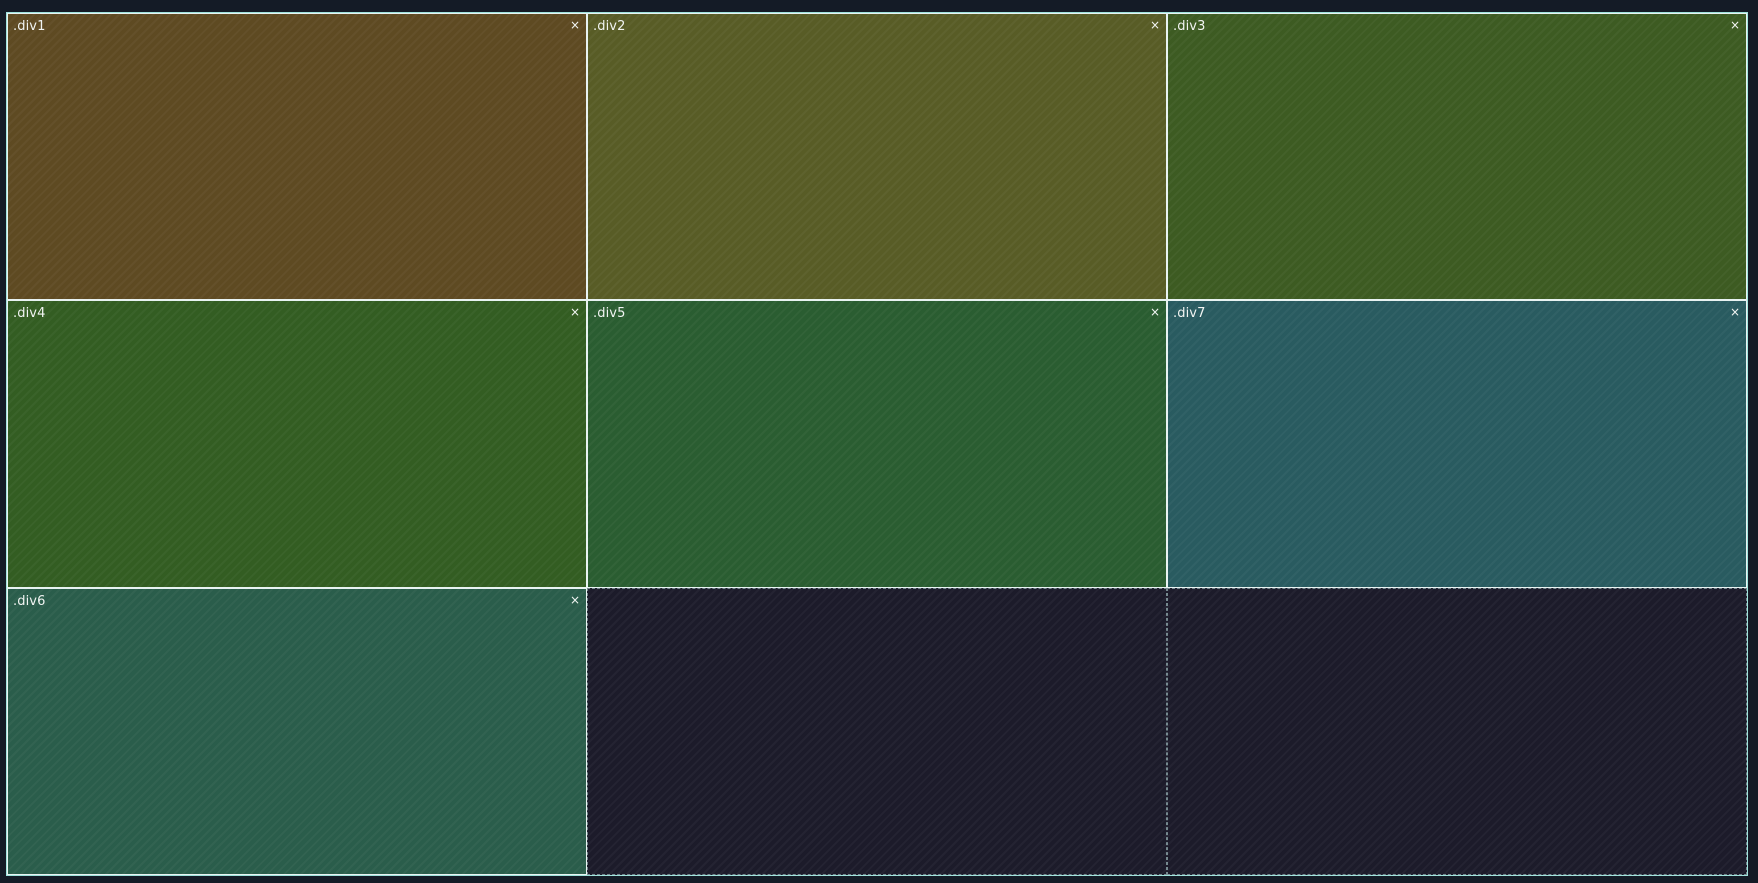  What do you see at coordinates (877, 157) in the screenshot?
I see `grid-item-div2: .div2 ×` at bounding box center [877, 157].